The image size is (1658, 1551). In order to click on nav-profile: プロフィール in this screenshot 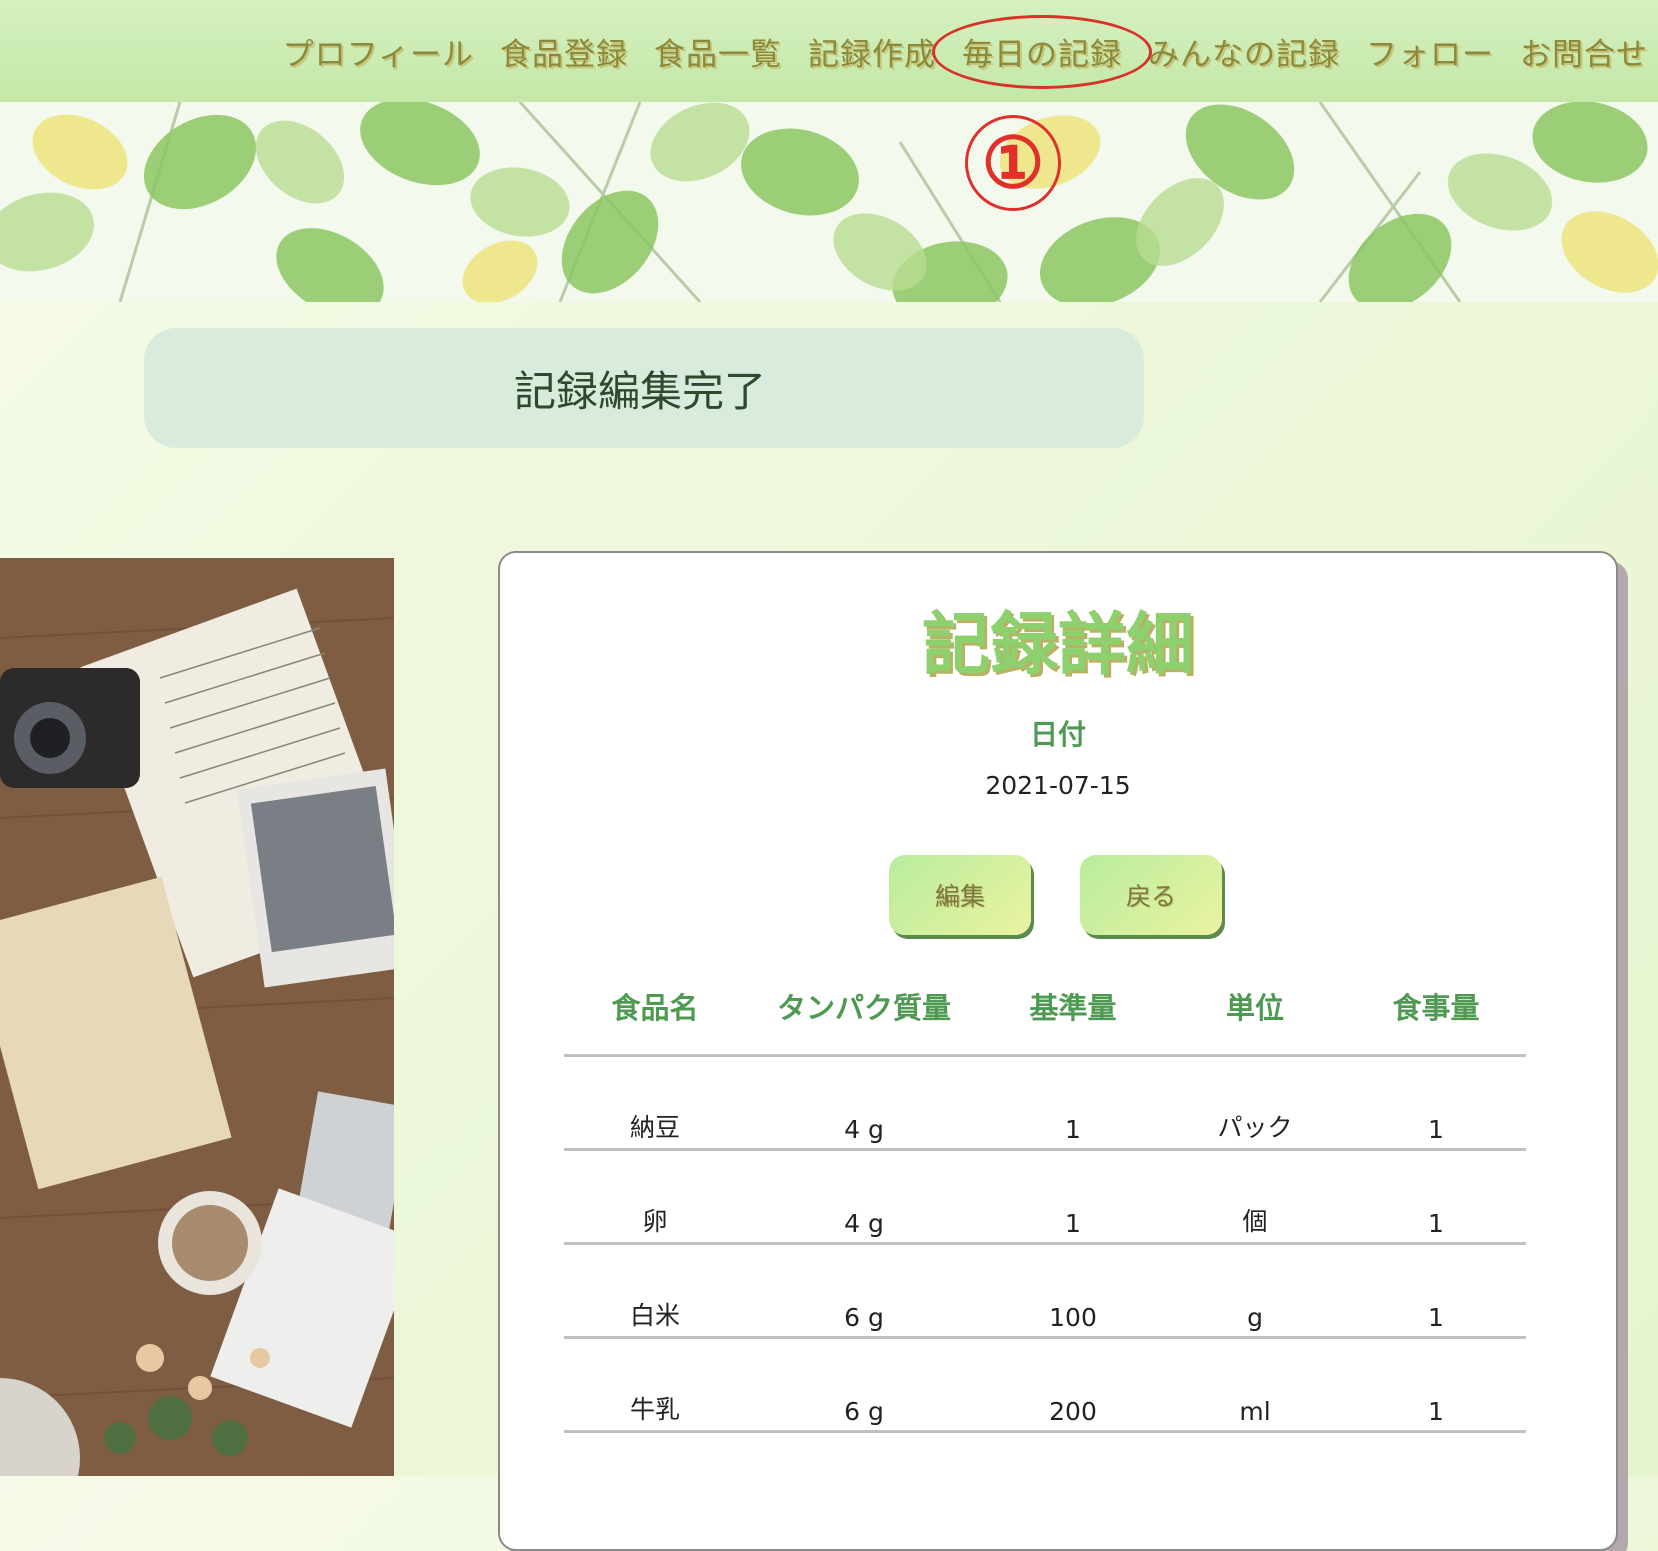, I will do `click(378, 51)`.